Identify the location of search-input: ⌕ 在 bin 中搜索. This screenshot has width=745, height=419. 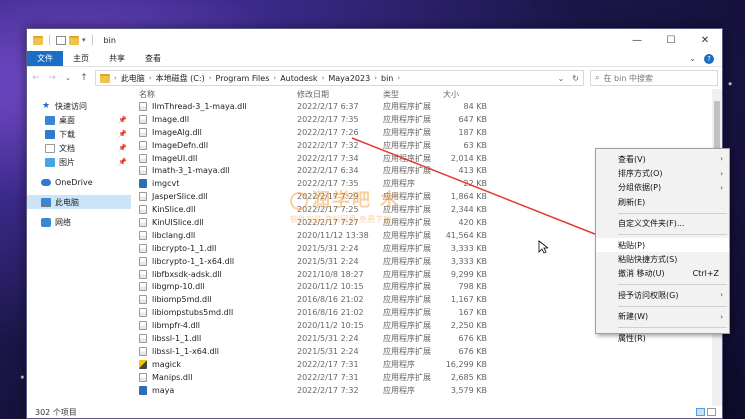
(654, 78).